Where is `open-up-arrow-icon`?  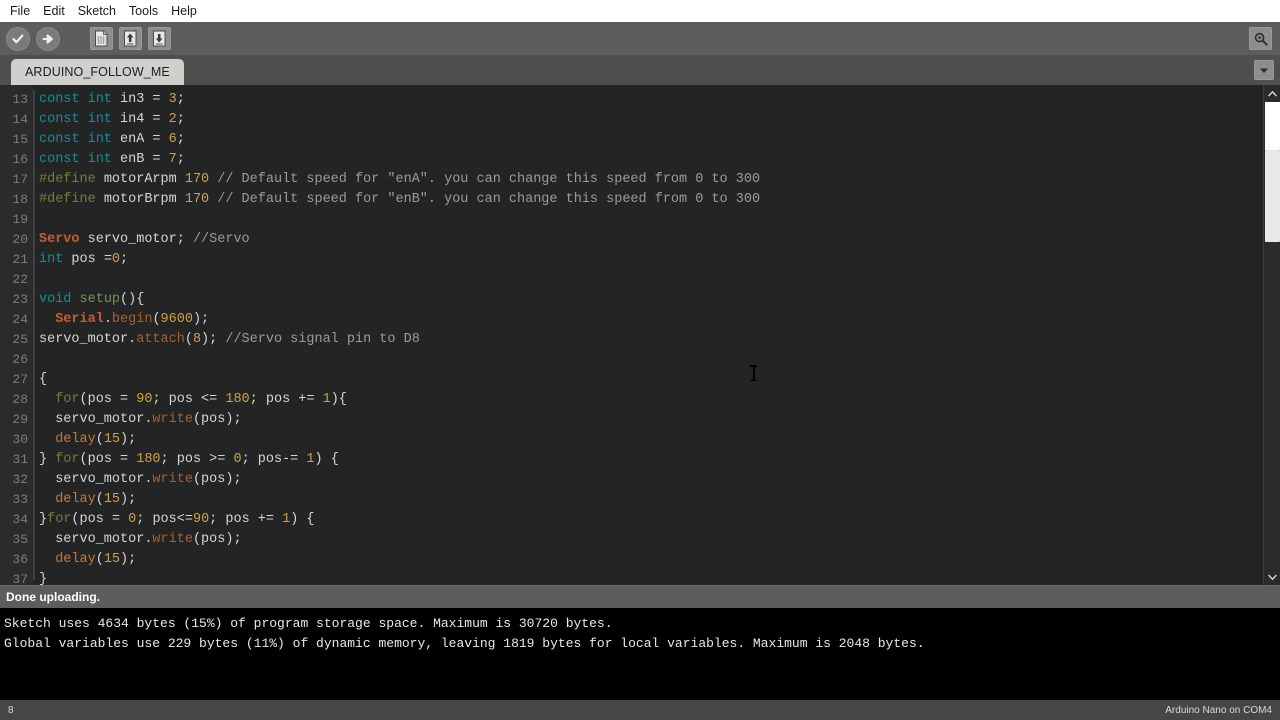 open-up-arrow-icon is located at coordinates (130, 38).